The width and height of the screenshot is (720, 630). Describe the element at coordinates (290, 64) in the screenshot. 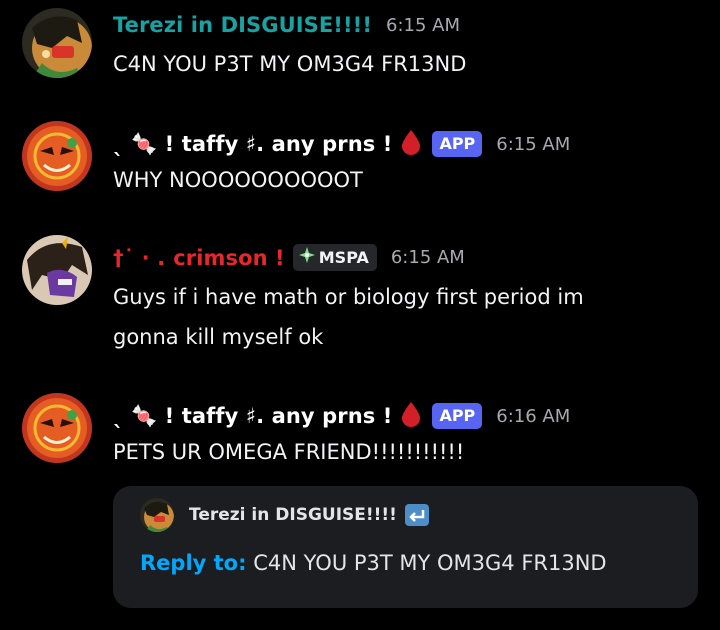

I see `message-text: C4N YOU P3T MY OM3G4 FR13ND` at that location.